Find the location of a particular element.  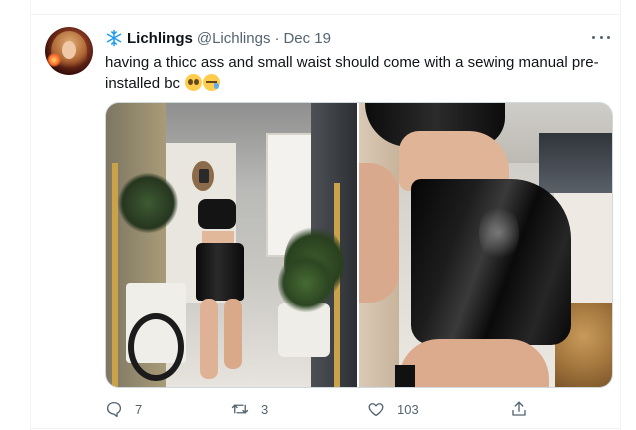

sleepy-face-icon is located at coordinates (212, 82).